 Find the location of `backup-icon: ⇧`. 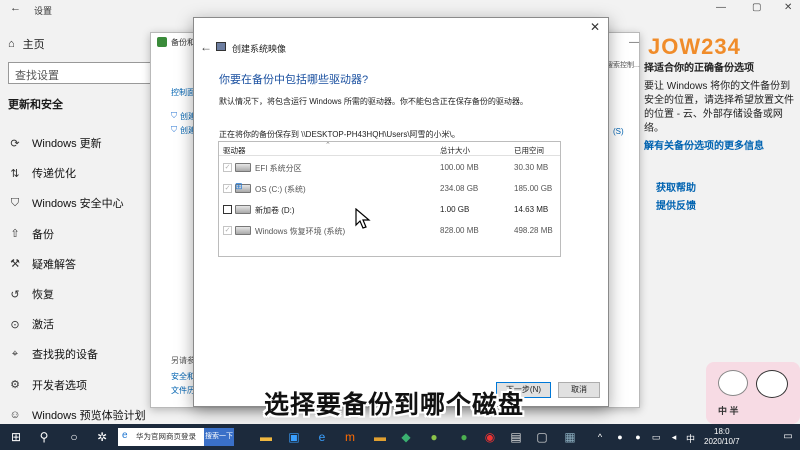

backup-icon: ⇧ is located at coordinates (15, 234).